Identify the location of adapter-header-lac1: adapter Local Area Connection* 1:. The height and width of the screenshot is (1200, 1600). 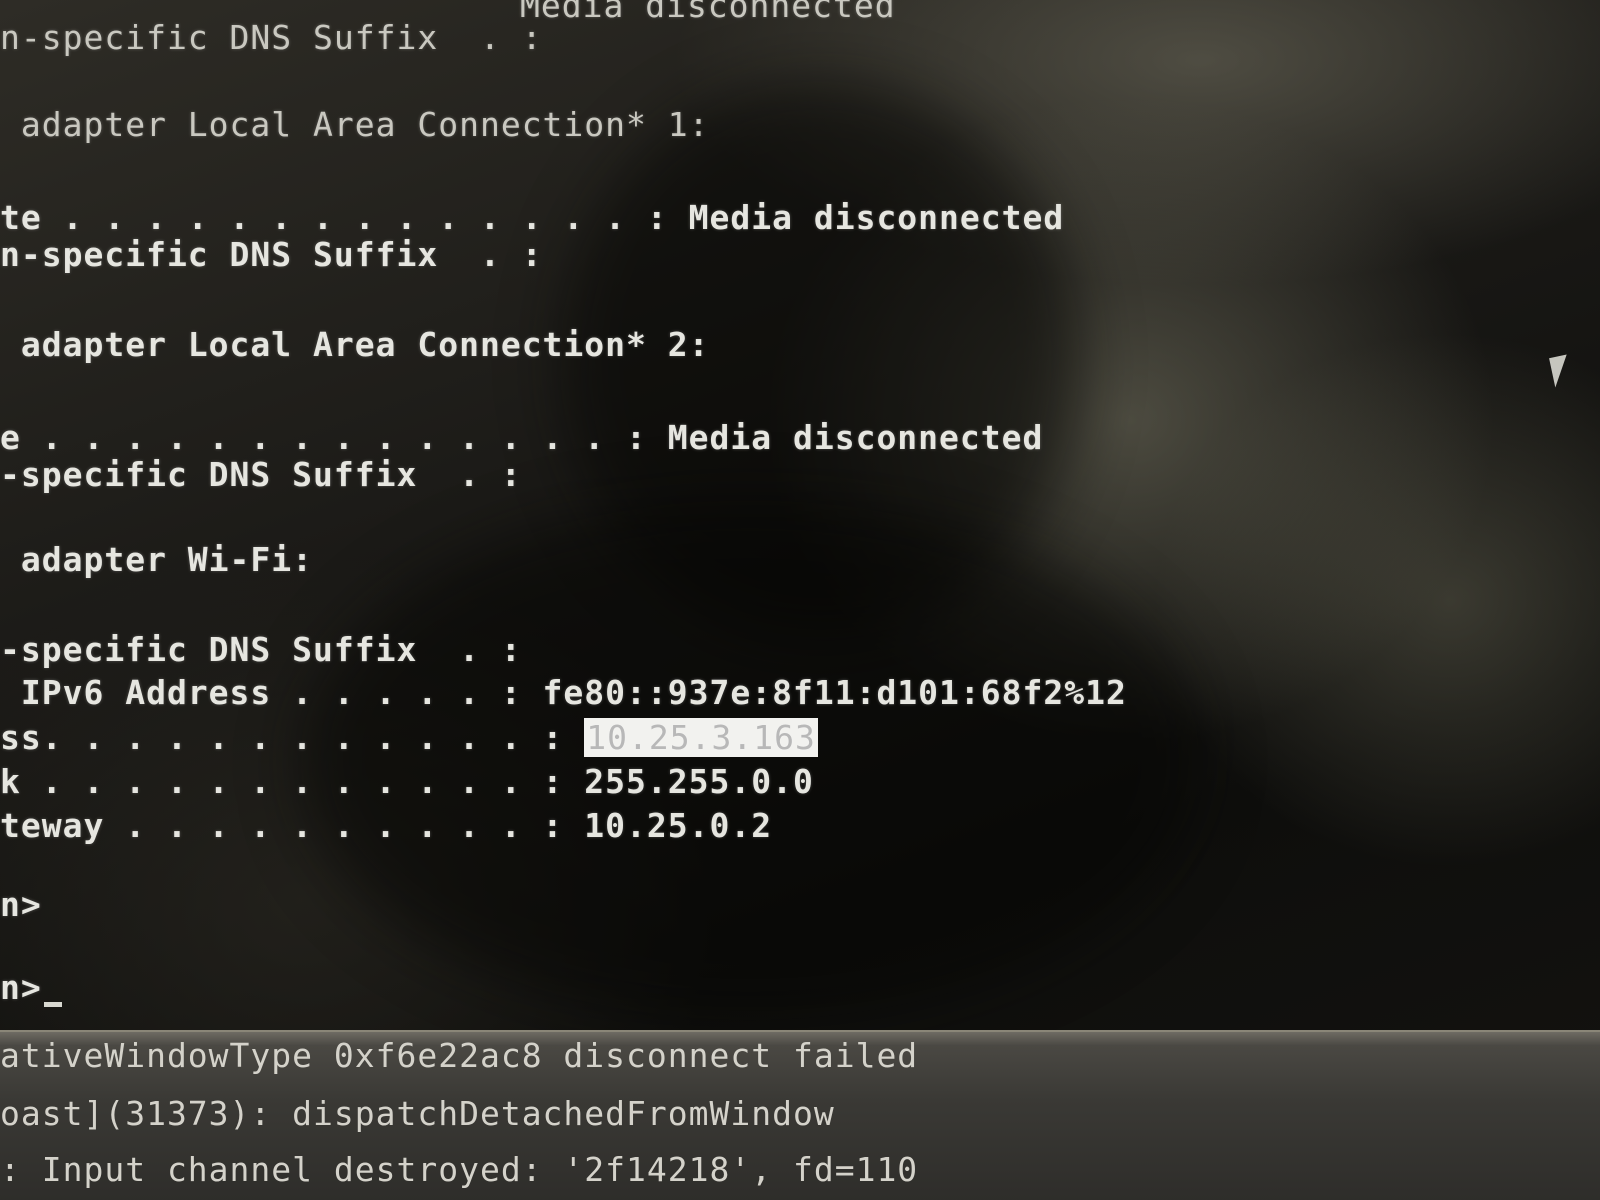
(355, 124).